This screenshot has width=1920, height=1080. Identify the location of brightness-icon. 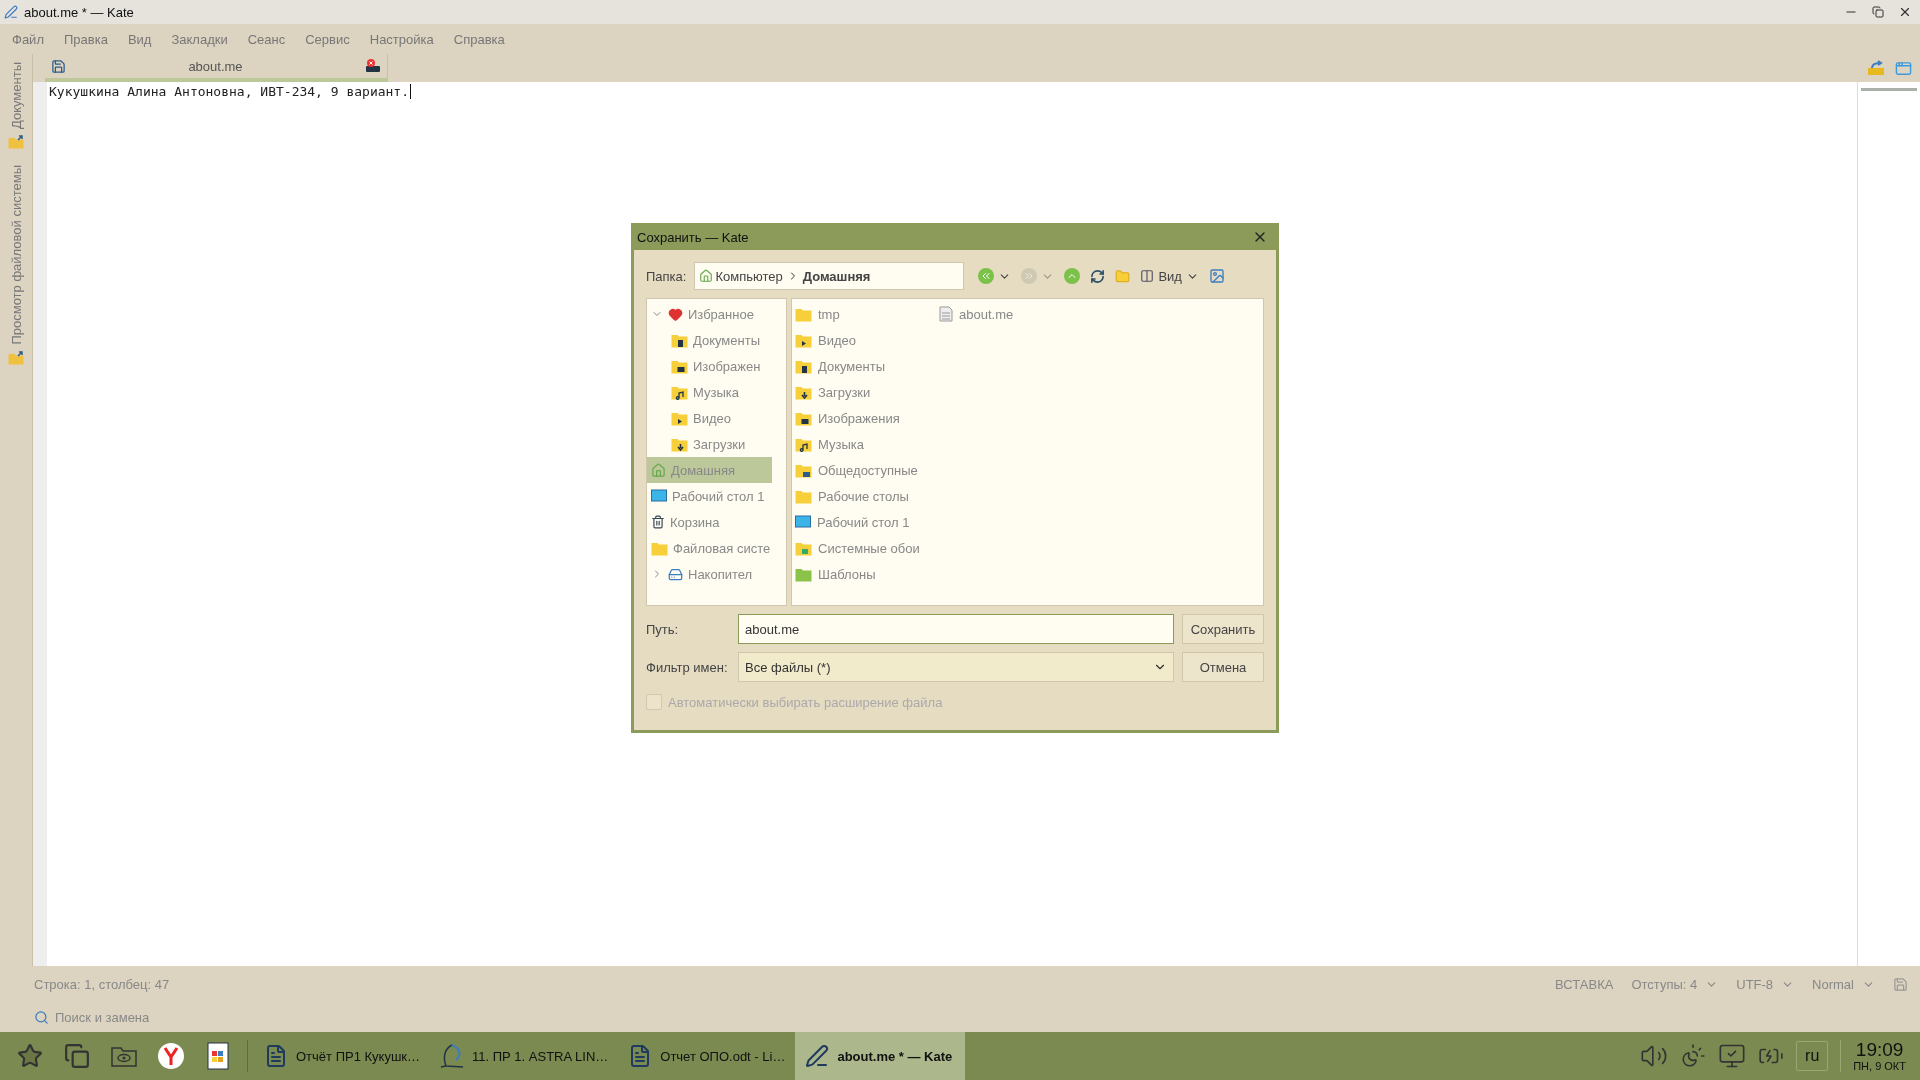
(1693, 1056).